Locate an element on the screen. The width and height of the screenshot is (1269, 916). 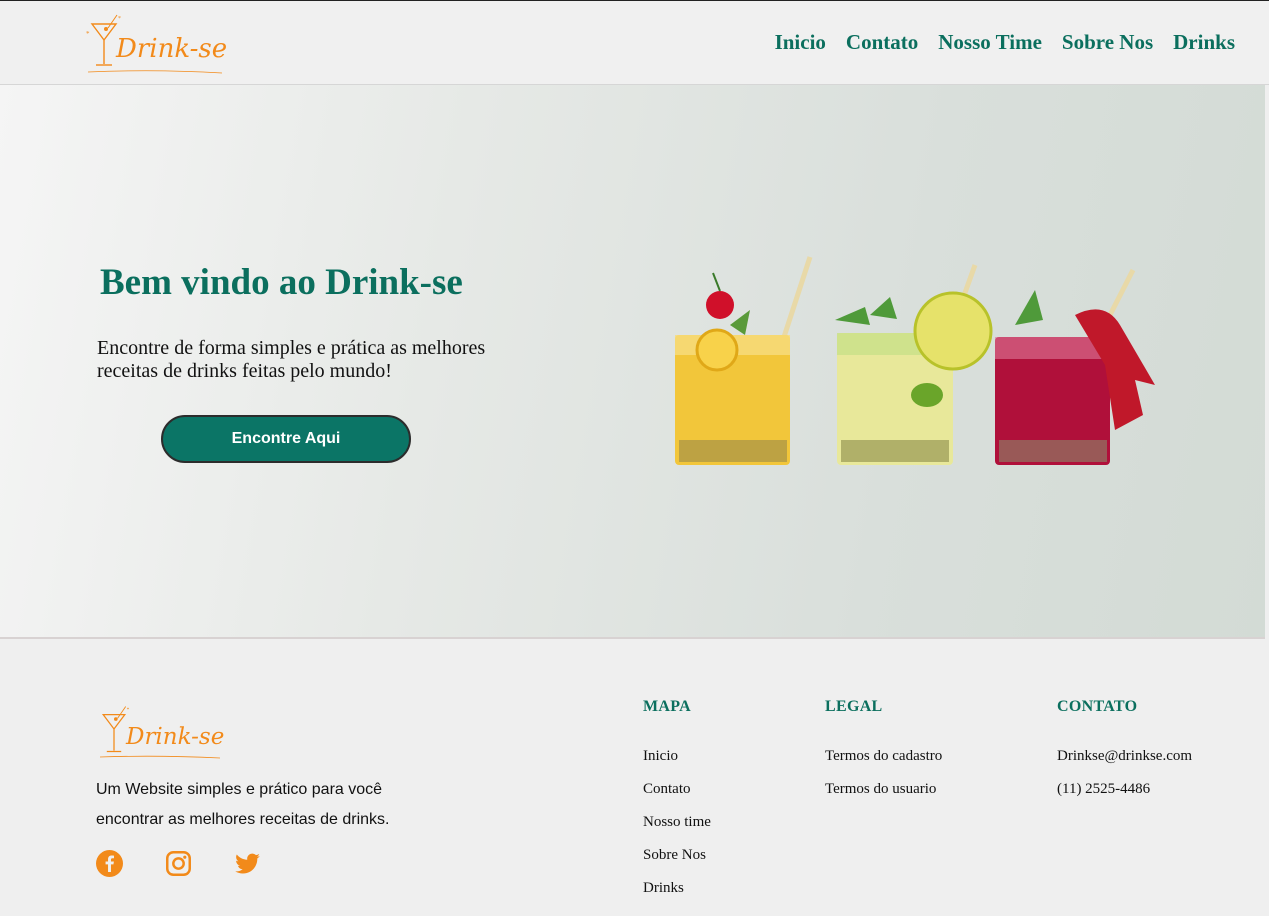
find-here-button: Encontre Aqui is located at coordinates (286, 439).